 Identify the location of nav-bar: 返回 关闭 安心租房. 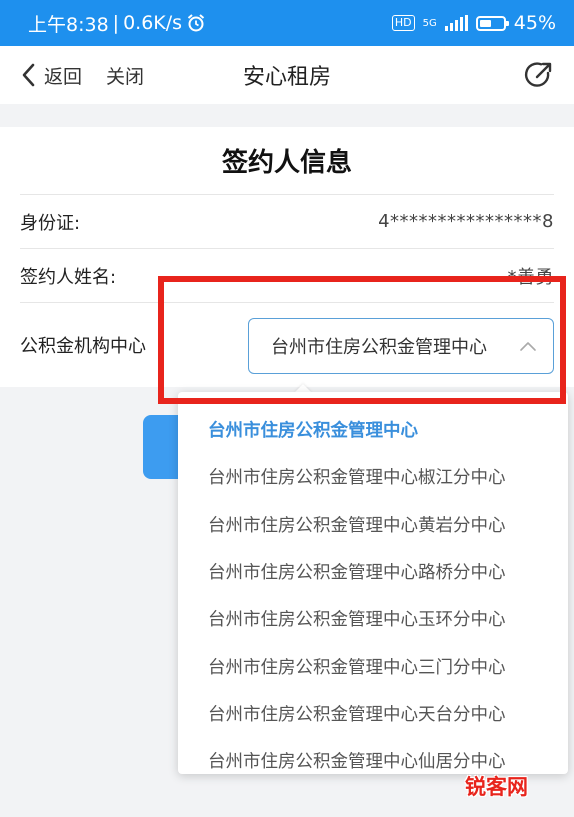
(287, 75).